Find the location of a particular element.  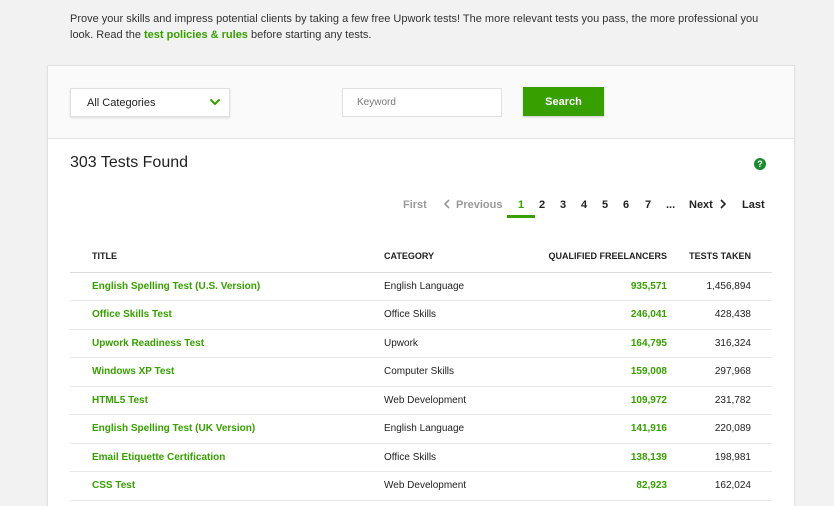

chevron-down-icon is located at coordinates (215, 102).